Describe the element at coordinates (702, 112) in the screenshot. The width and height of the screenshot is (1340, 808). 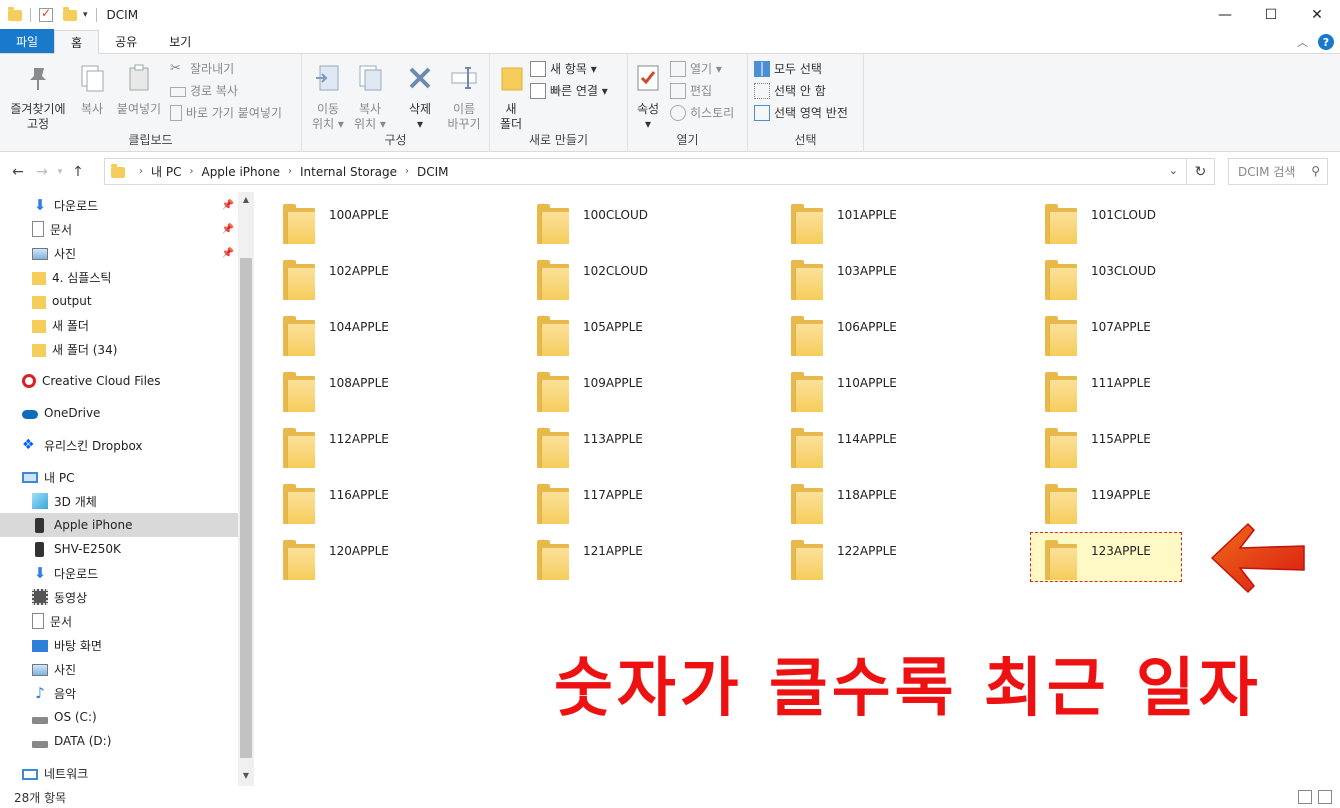
I see `history-button: 히스토리` at that location.